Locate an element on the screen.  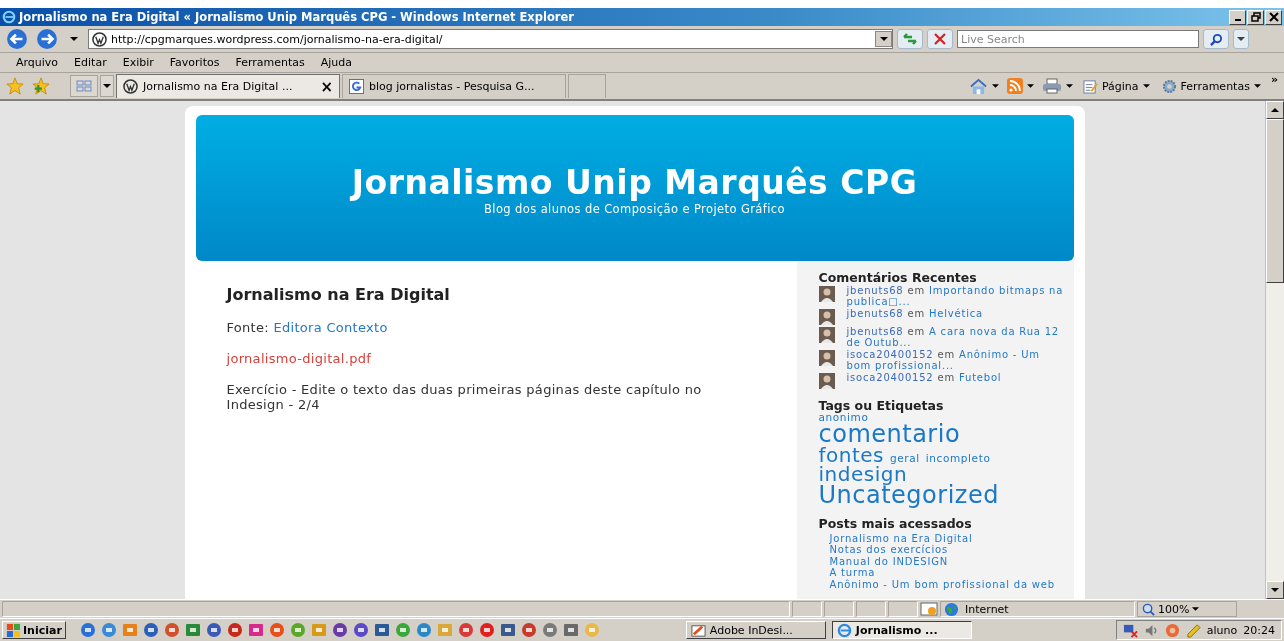
search-button is located at coordinates (1216, 39).